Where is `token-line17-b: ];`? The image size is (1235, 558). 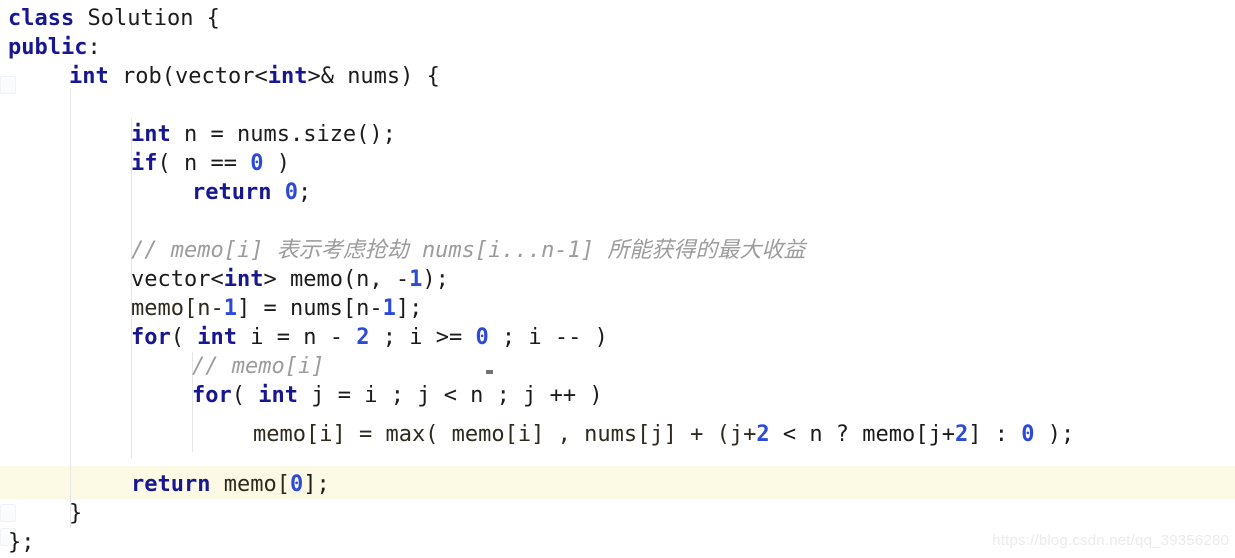 token-line17-b: ]; is located at coordinates (316, 484).